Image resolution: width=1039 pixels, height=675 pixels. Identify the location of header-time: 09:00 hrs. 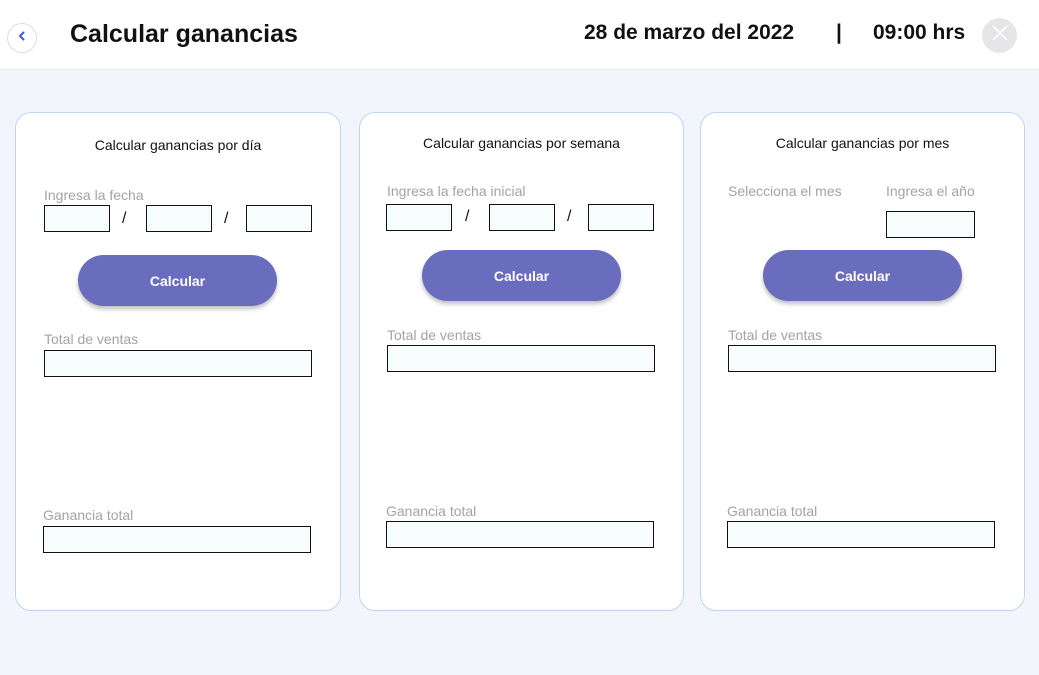
(919, 32).